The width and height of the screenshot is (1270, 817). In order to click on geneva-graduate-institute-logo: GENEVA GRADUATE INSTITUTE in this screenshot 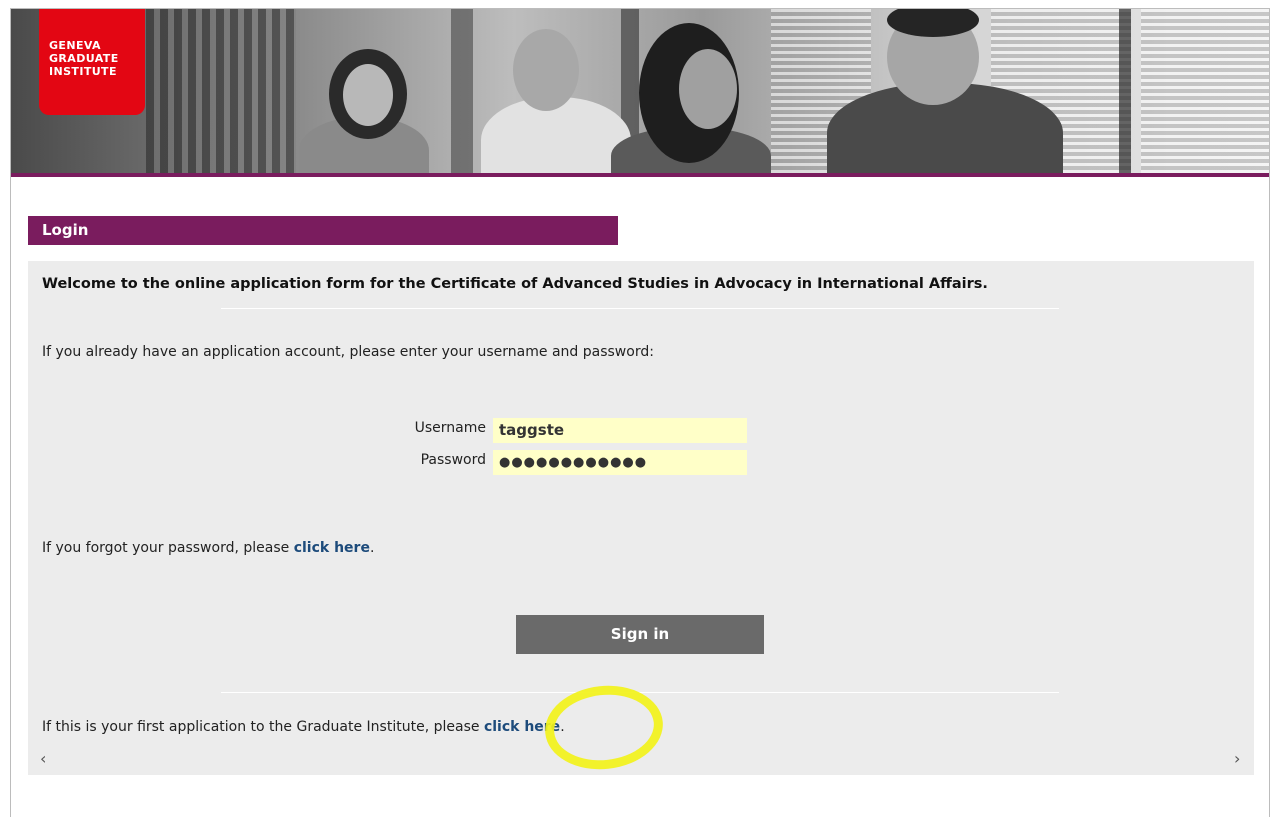, I will do `click(92, 62)`.